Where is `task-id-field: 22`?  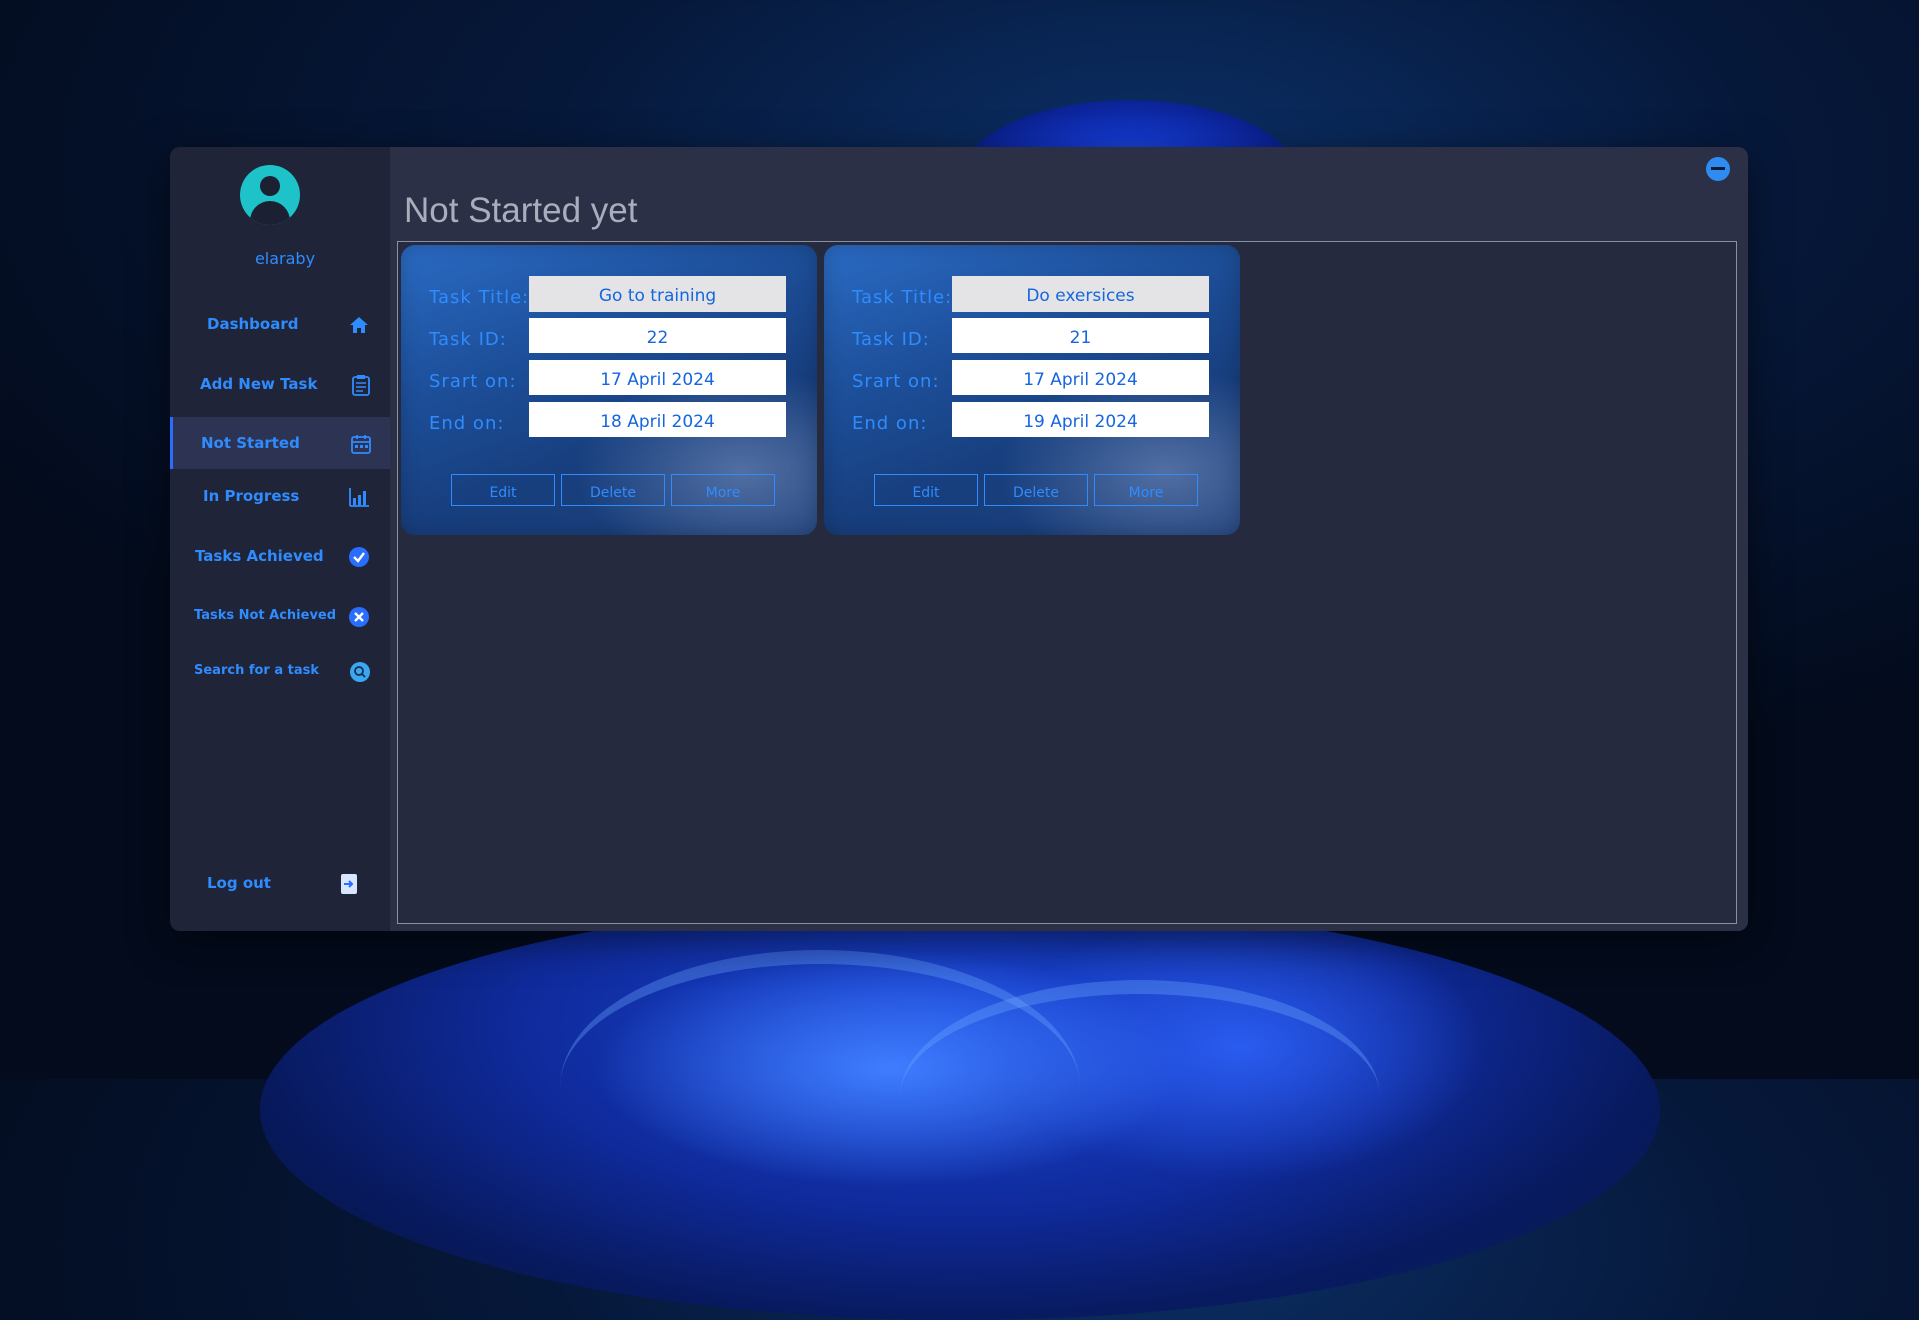 task-id-field: 22 is located at coordinates (657, 335).